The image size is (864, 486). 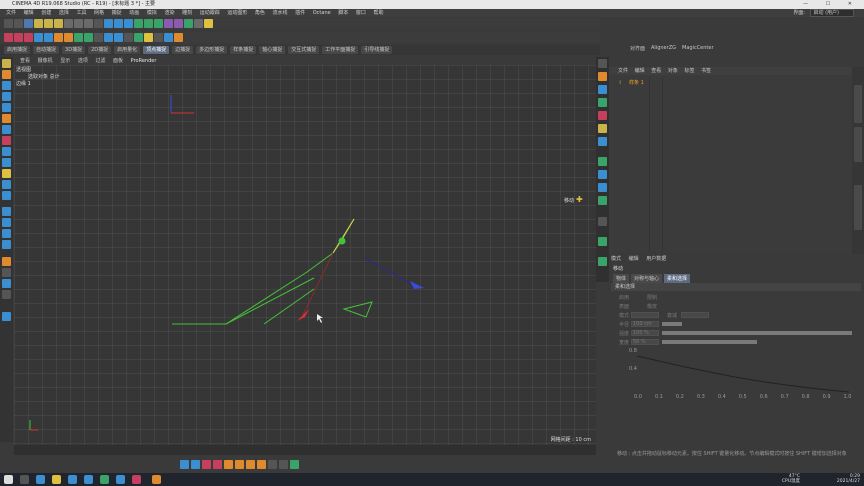 I want to click on mode-button: 轴心捕捉, so click(x=272, y=50).